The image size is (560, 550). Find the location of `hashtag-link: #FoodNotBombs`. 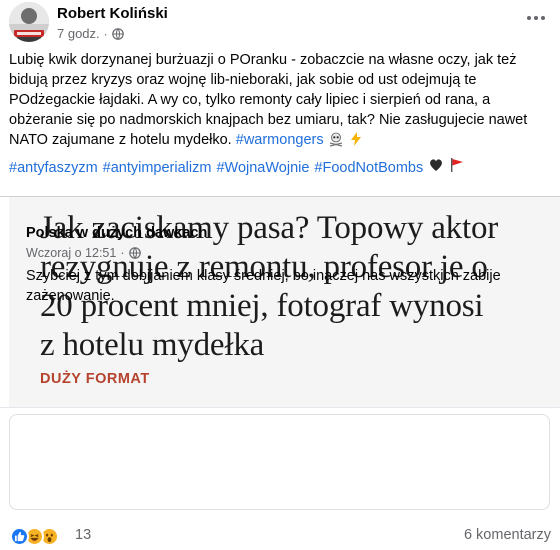

hashtag-link: #FoodNotBombs is located at coordinates (368, 168).